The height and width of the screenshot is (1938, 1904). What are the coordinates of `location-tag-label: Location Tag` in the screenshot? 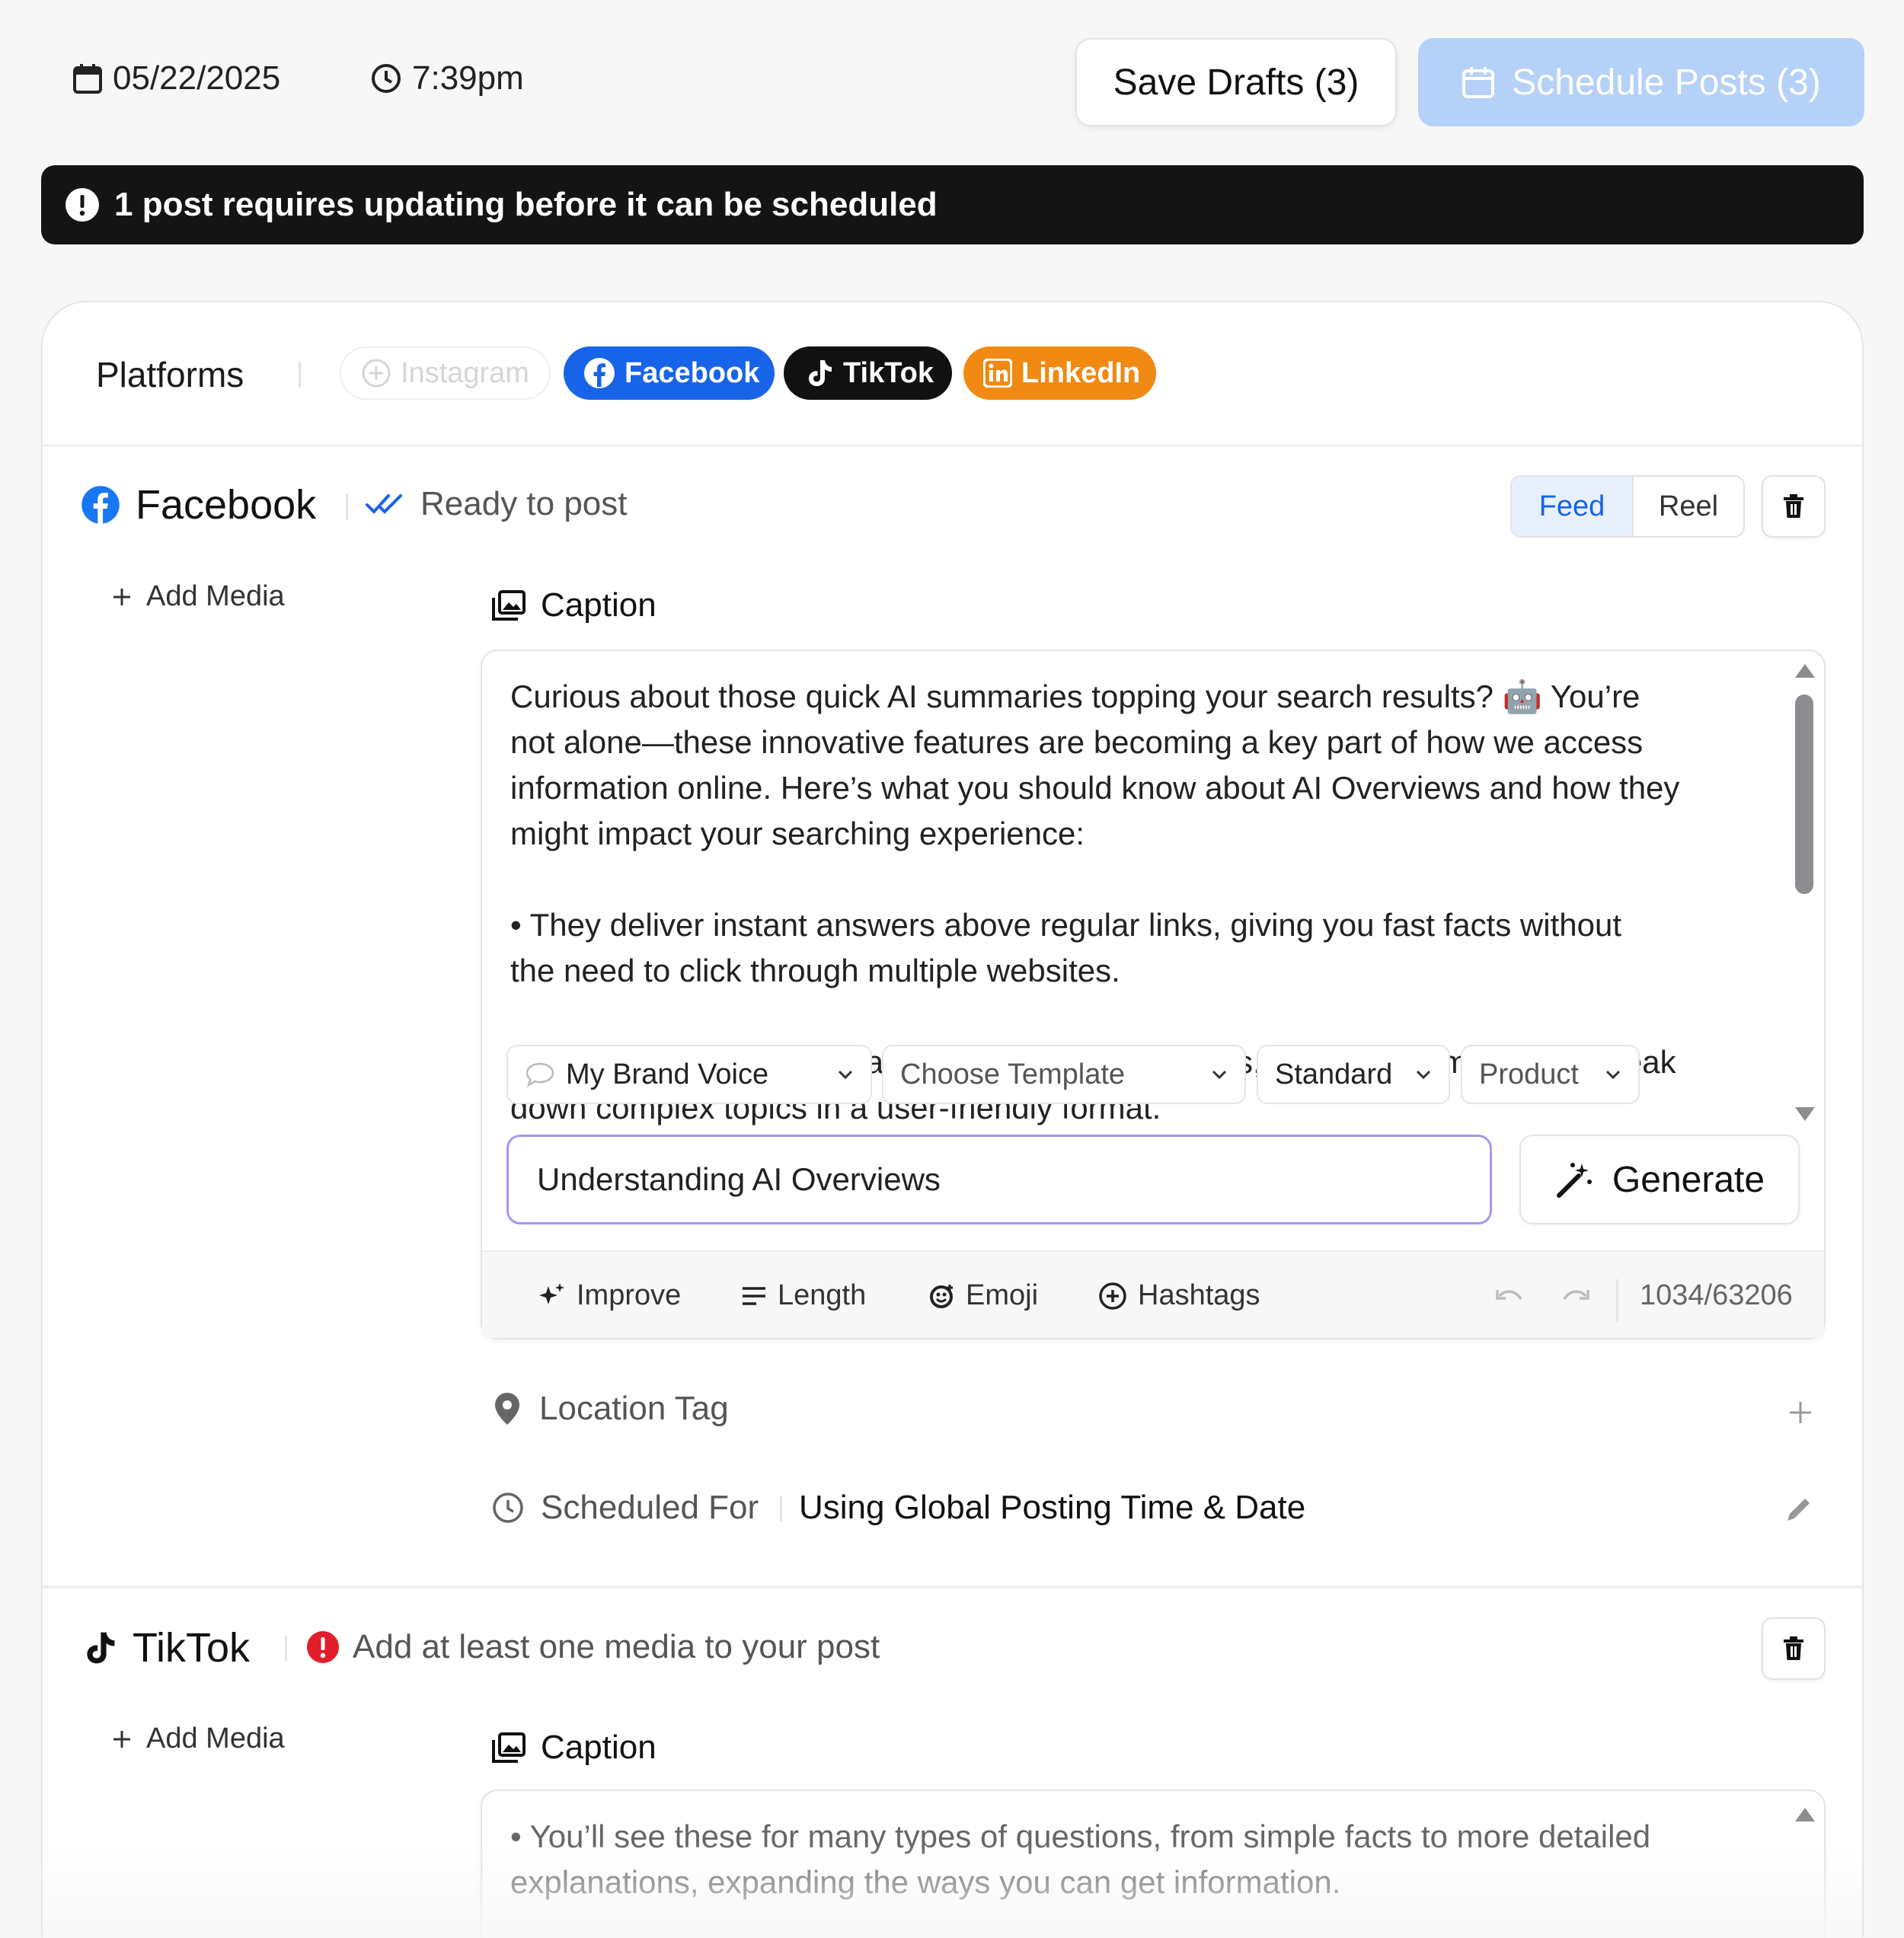 It's located at (634, 1408).